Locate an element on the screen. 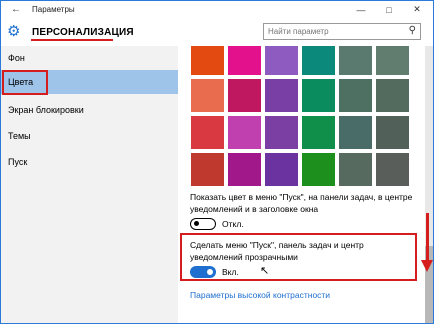 The image size is (434, 324). window-title: Параметры is located at coordinates (53, 9).